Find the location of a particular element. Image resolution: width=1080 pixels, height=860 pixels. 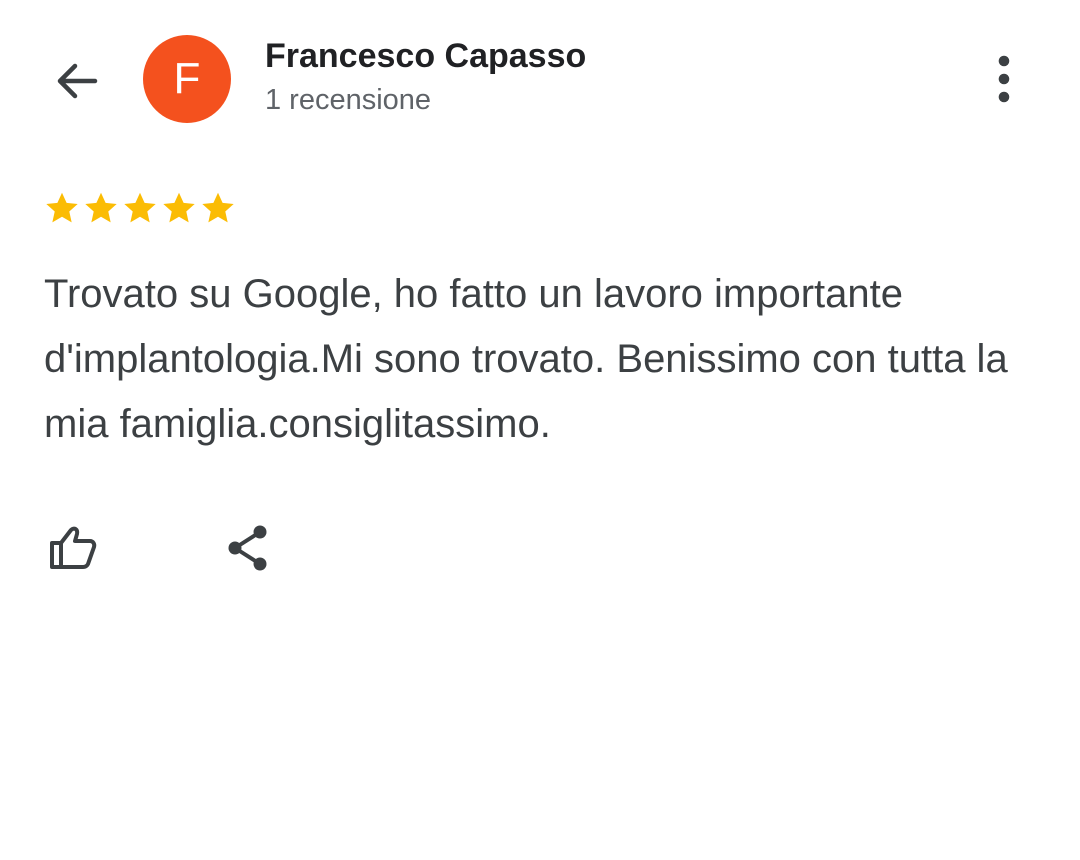

thumb-up-icon is located at coordinates (73, 547).